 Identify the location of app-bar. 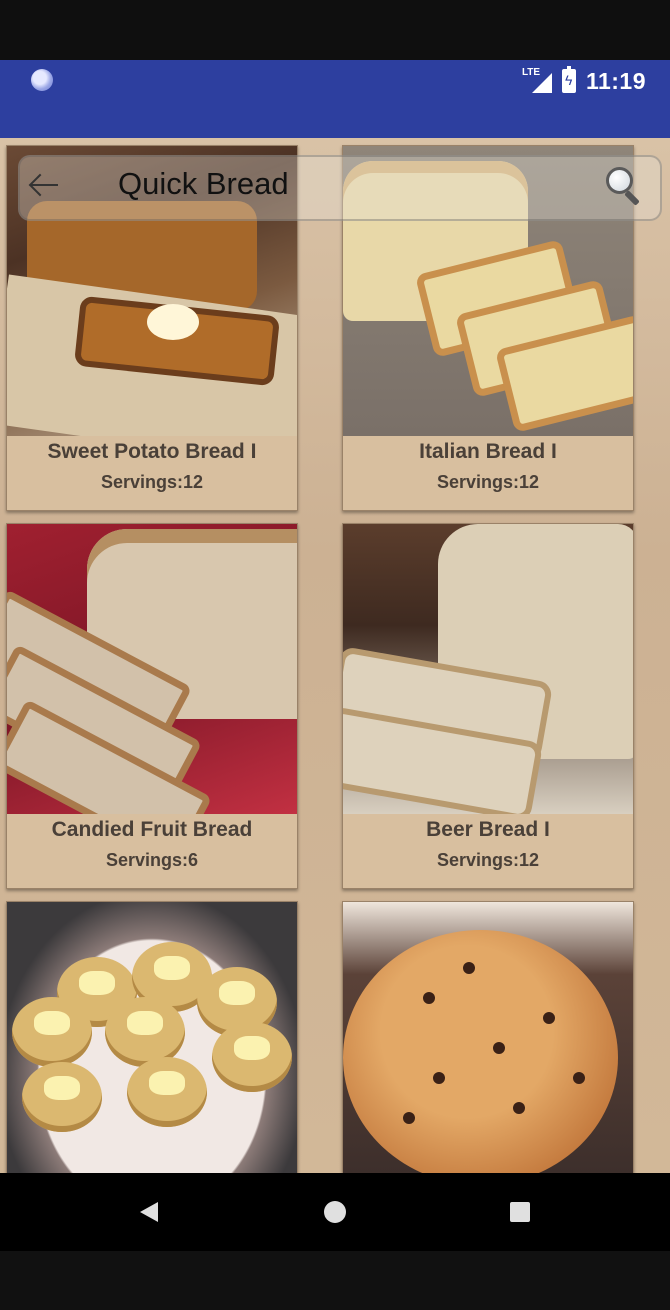
(340, 188).